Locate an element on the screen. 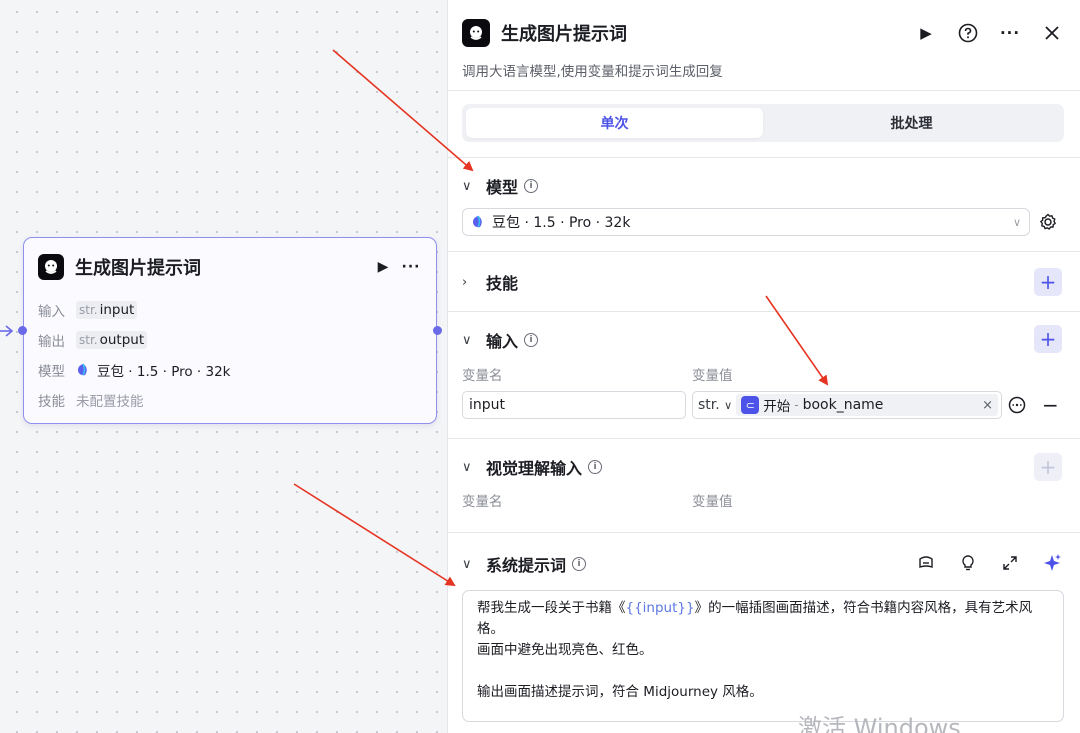 Image resolution: width=1080 pixels, height=733 pixels. input-section-header: ∨ 输入 i is located at coordinates (764, 340).